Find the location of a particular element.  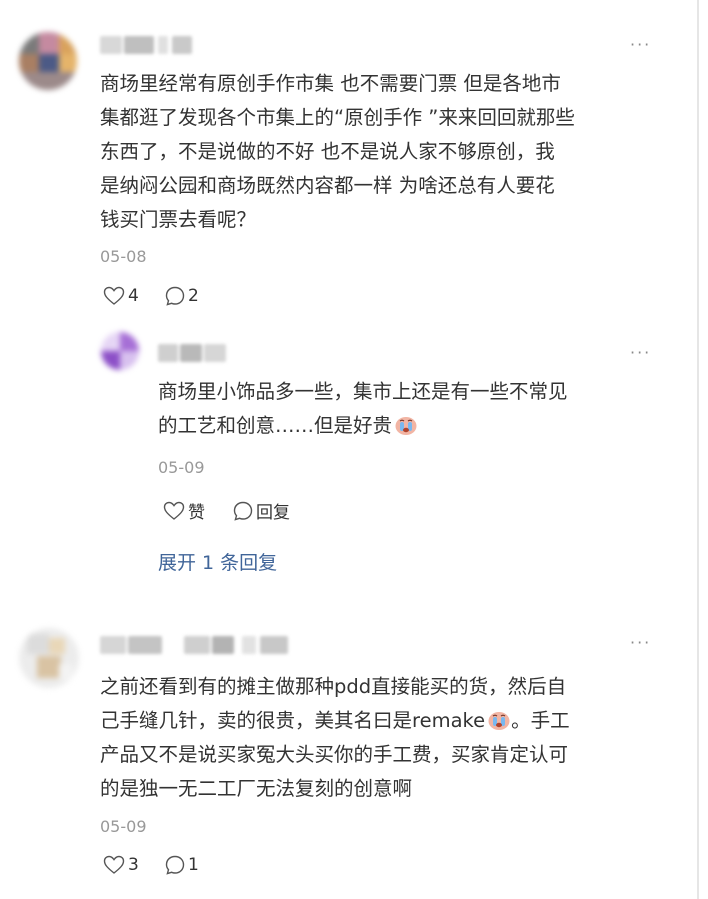

comment-date: 05-09 is located at coordinates (123, 826).